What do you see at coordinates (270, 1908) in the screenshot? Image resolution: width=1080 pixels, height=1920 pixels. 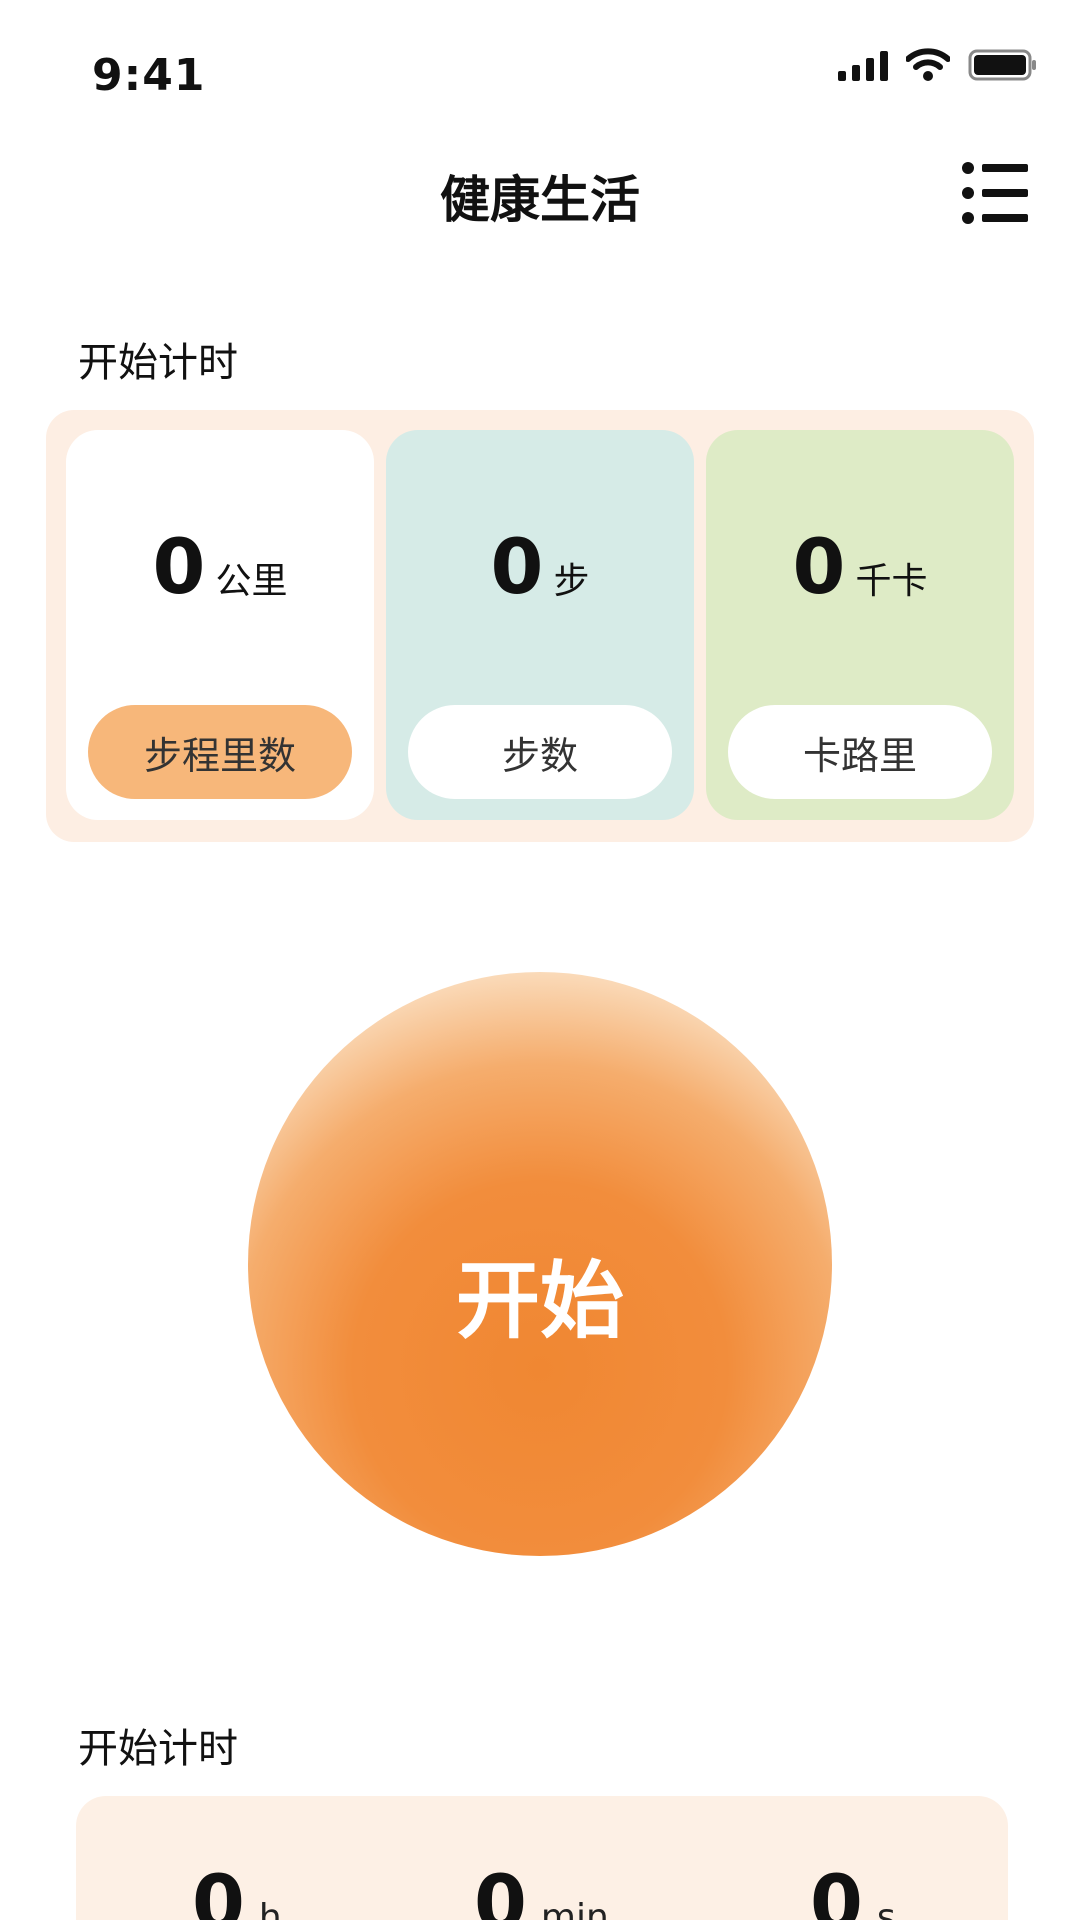 I see `timer-unit: h` at bounding box center [270, 1908].